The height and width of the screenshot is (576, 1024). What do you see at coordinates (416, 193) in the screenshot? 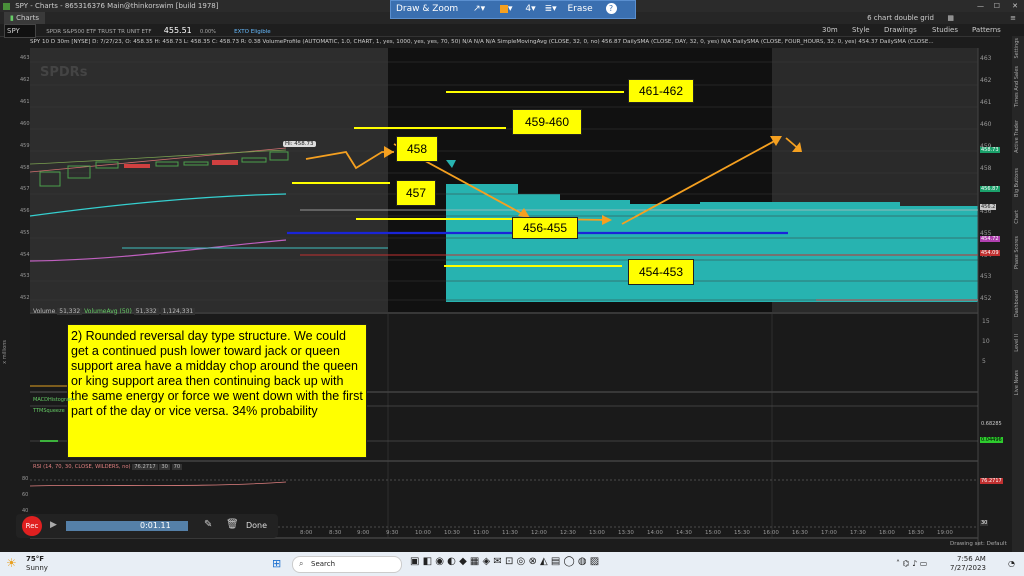
I see `level-label-457: 457` at bounding box center [416, 193].